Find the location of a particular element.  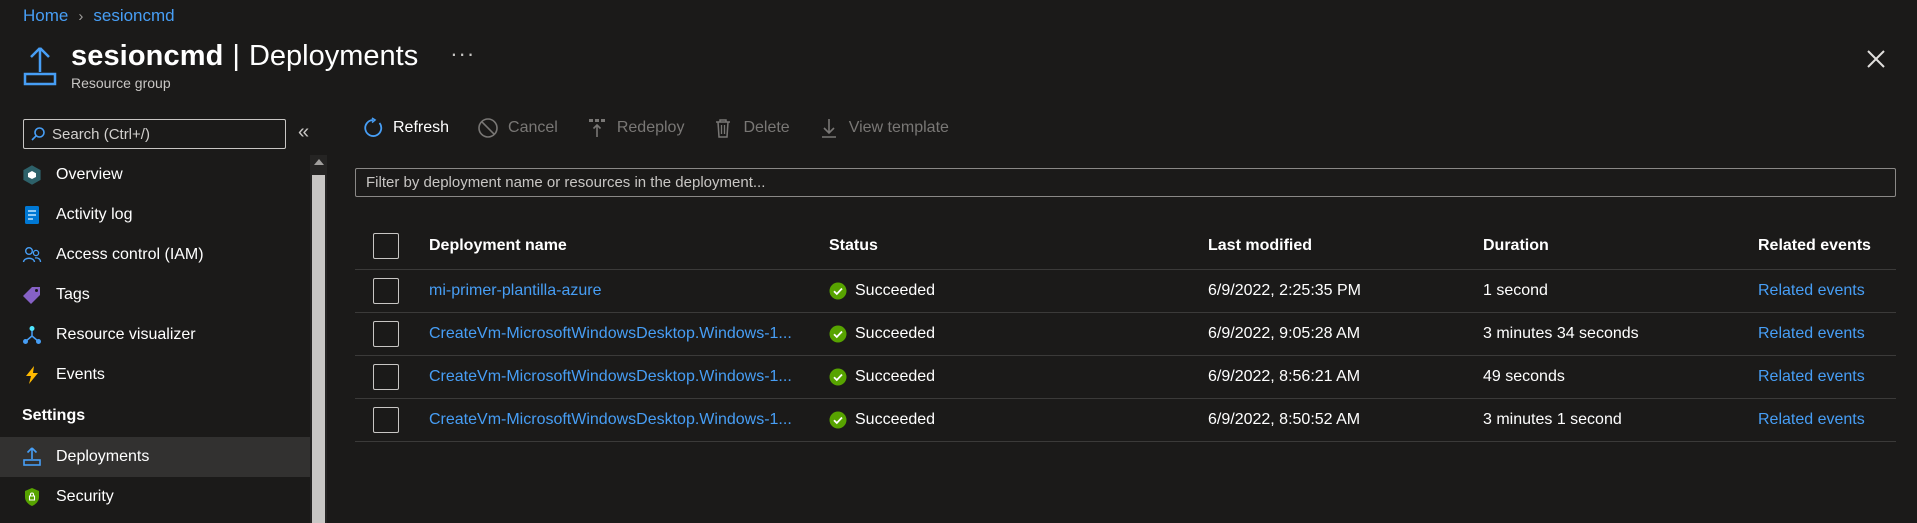

filter-box is located at coordinates (1125, 182).